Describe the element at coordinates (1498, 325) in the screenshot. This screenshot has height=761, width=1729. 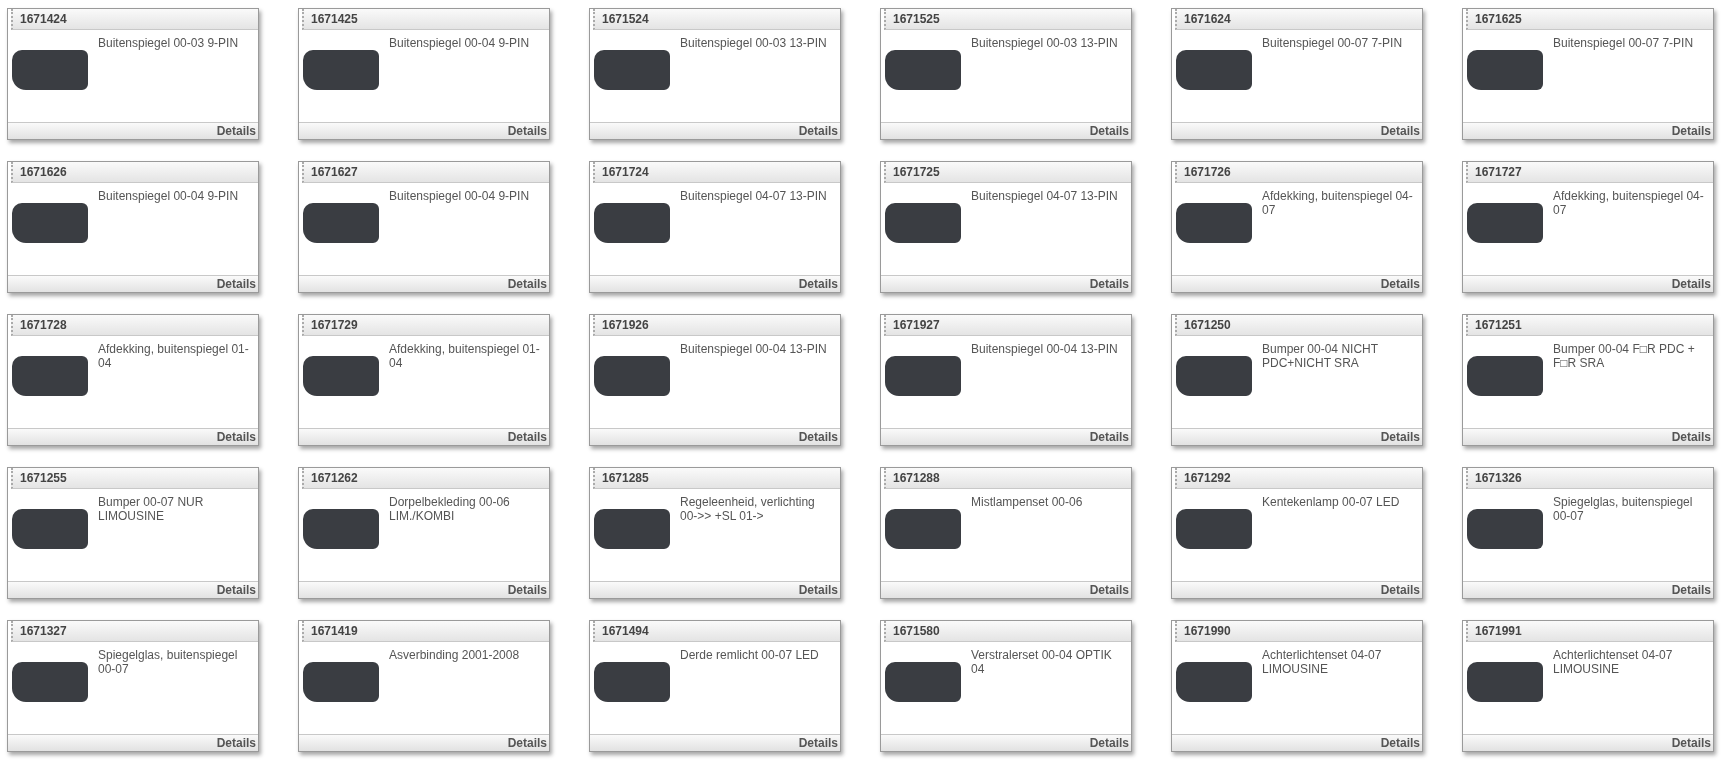
I see `product-number: 1671251` at that location.